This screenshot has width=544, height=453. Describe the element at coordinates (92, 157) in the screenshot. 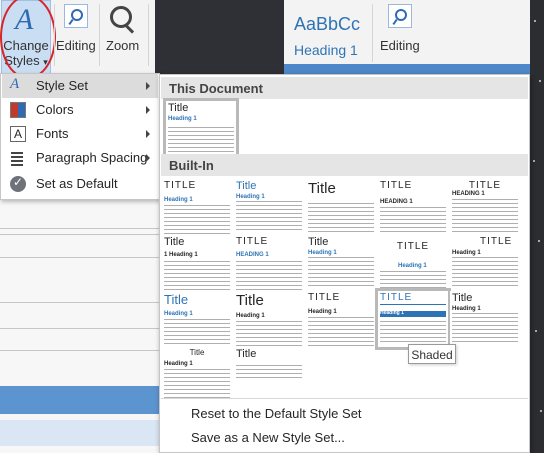

I see `menu-item-label: Paragraph Spacing` at that location.